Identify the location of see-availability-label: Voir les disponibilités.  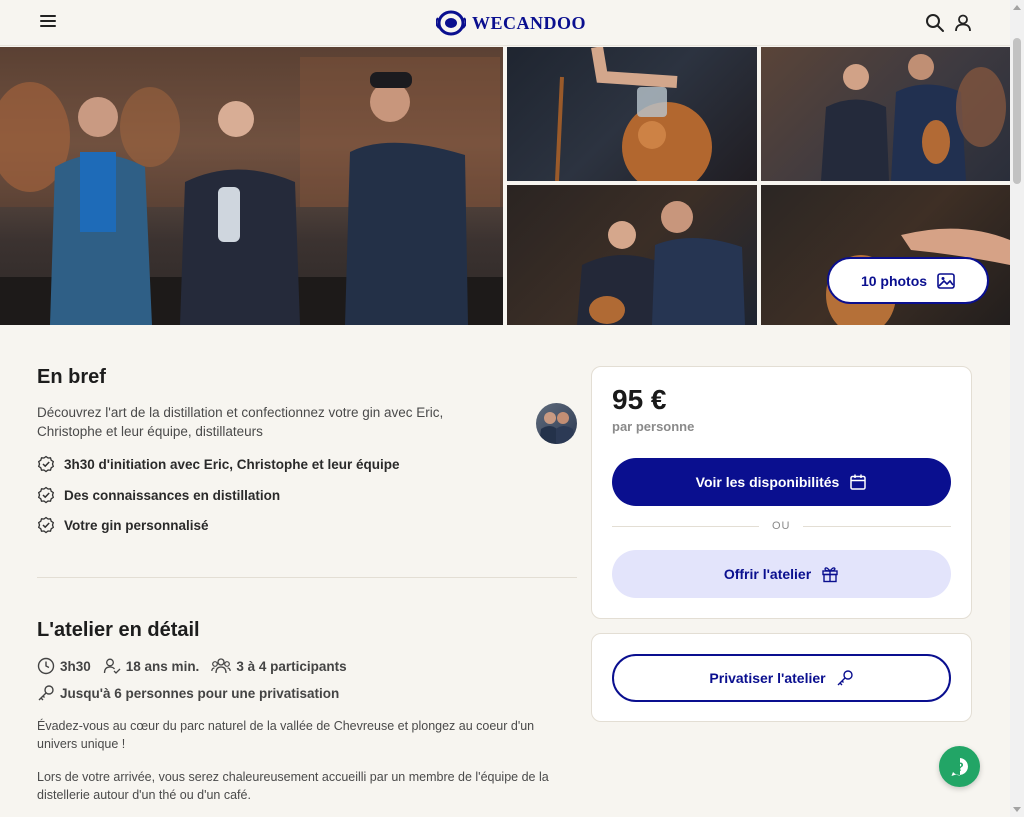
(767, 482).